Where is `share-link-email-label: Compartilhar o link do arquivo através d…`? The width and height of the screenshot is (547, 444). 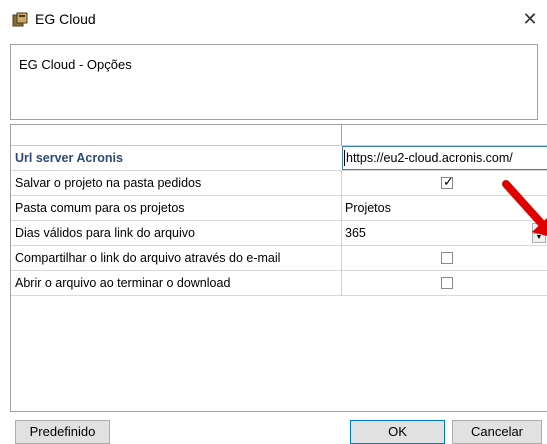
share-link-email-label: Compartilhar o link do arquivo através d… is located at coordinates (148, 258).